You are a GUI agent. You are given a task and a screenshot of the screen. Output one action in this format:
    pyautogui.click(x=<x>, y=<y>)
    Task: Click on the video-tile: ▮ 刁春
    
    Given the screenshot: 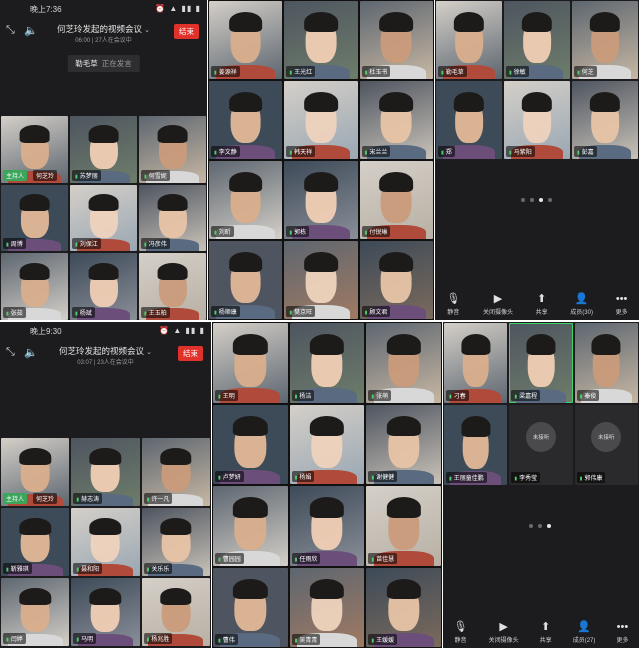 What is the action you would take?
    pyautogui.click(x=476, y=363)
    